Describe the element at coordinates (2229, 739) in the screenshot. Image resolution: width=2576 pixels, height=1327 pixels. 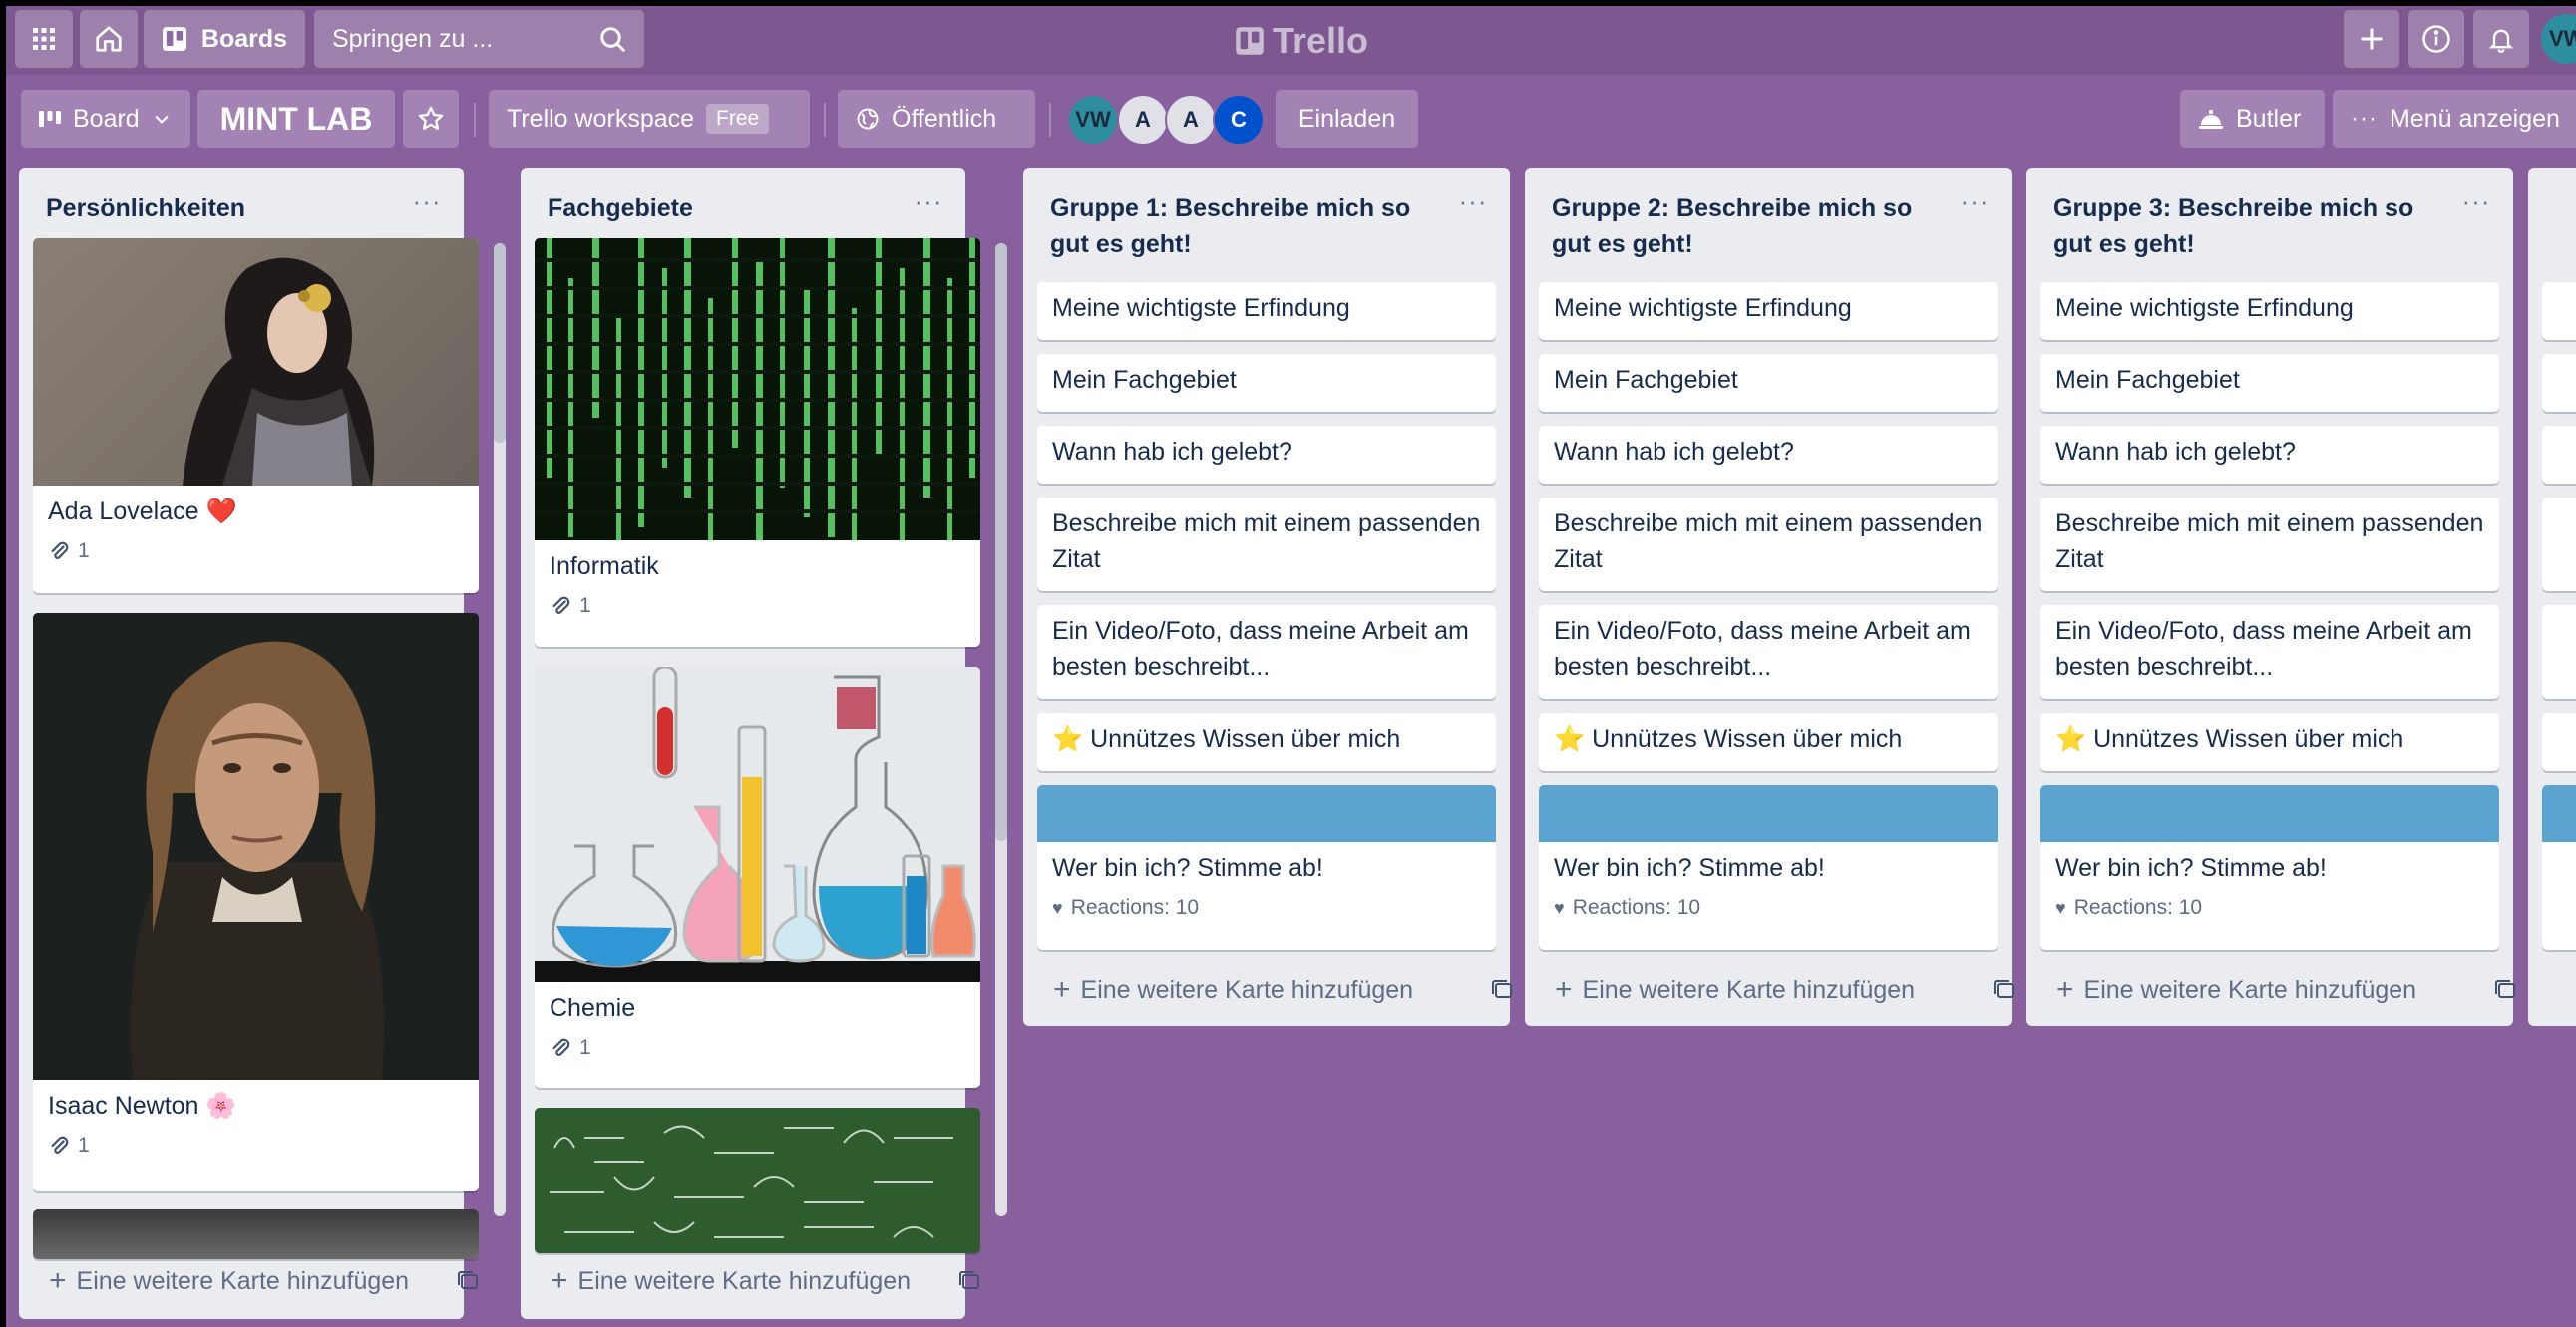
I see `card-title: ⭐ Unnützes Wissen über mich` at that location.